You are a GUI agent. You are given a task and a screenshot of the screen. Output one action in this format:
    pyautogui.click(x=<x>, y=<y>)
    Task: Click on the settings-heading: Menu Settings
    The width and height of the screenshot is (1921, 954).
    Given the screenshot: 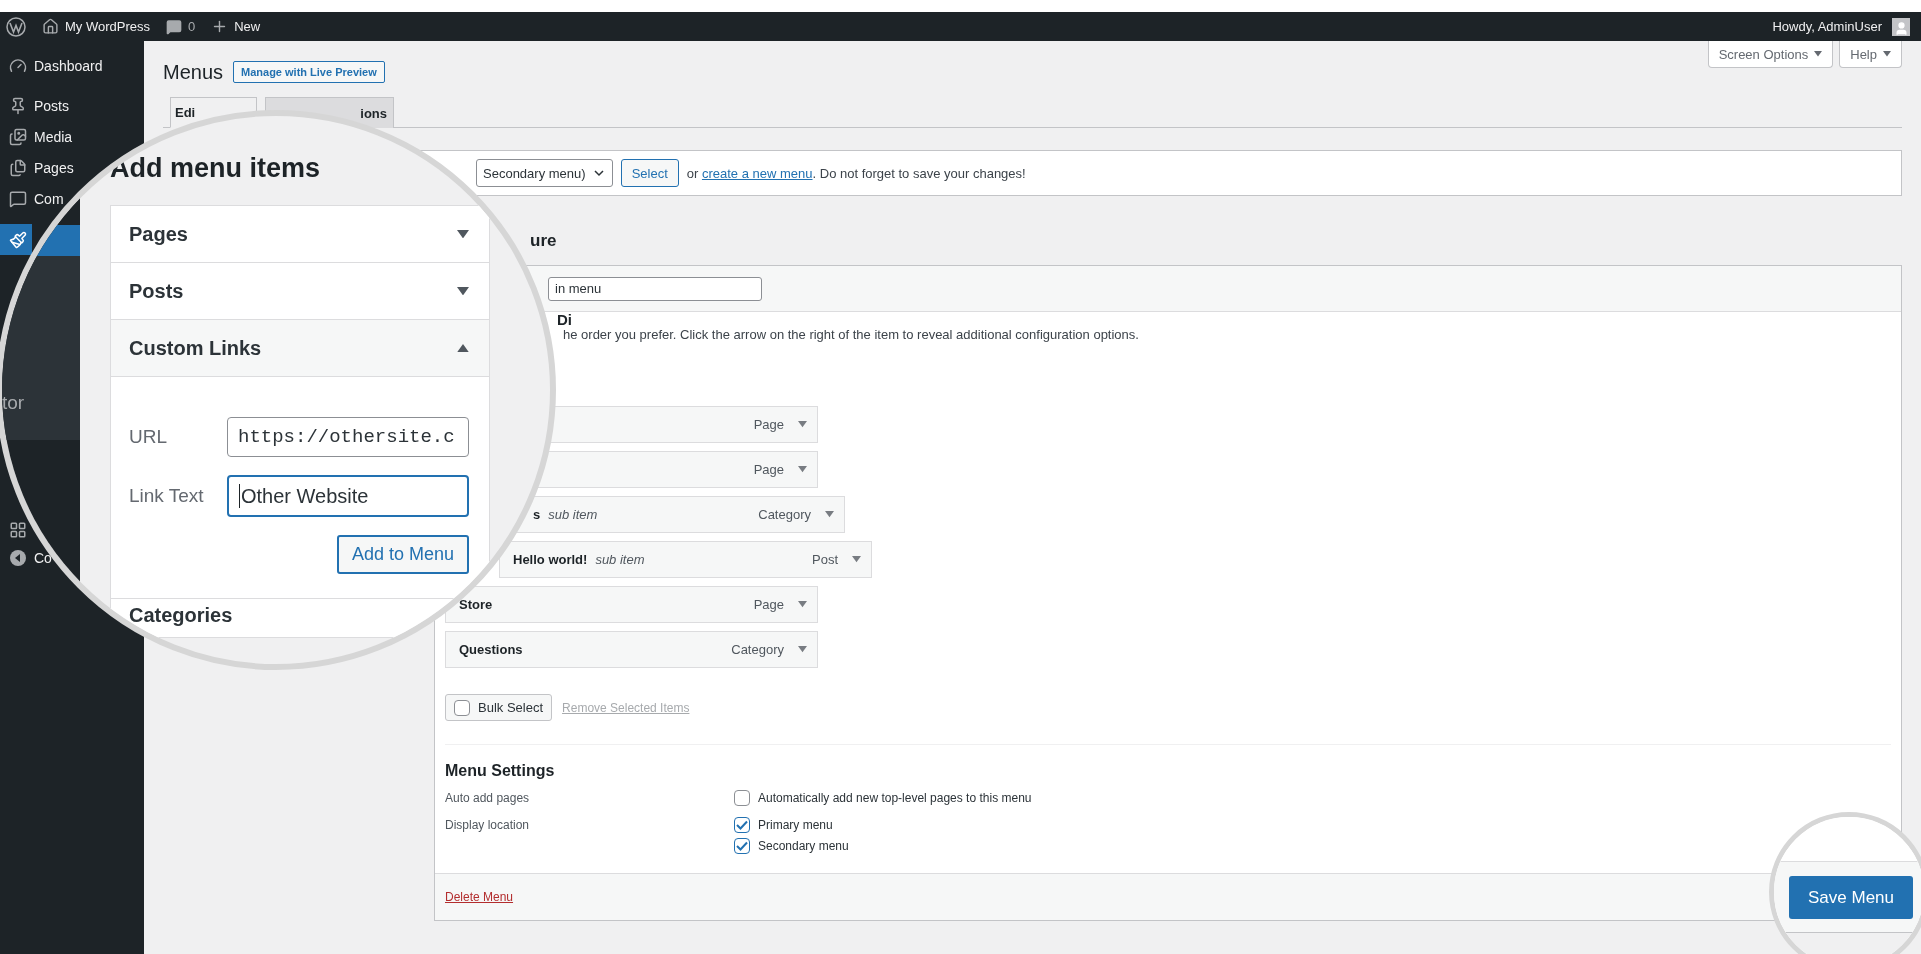 What is the action you would take?
    pyautogui.click(x=500, y=771)
    